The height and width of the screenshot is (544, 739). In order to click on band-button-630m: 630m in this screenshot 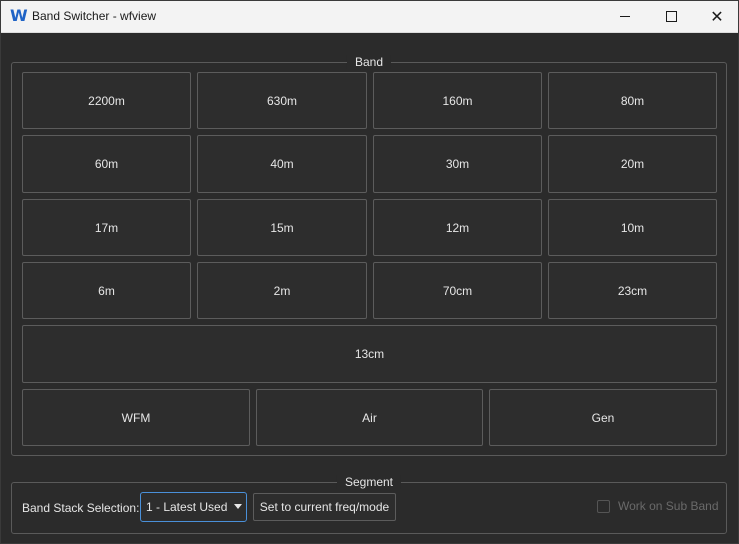, I will do `click(282, 100)`.